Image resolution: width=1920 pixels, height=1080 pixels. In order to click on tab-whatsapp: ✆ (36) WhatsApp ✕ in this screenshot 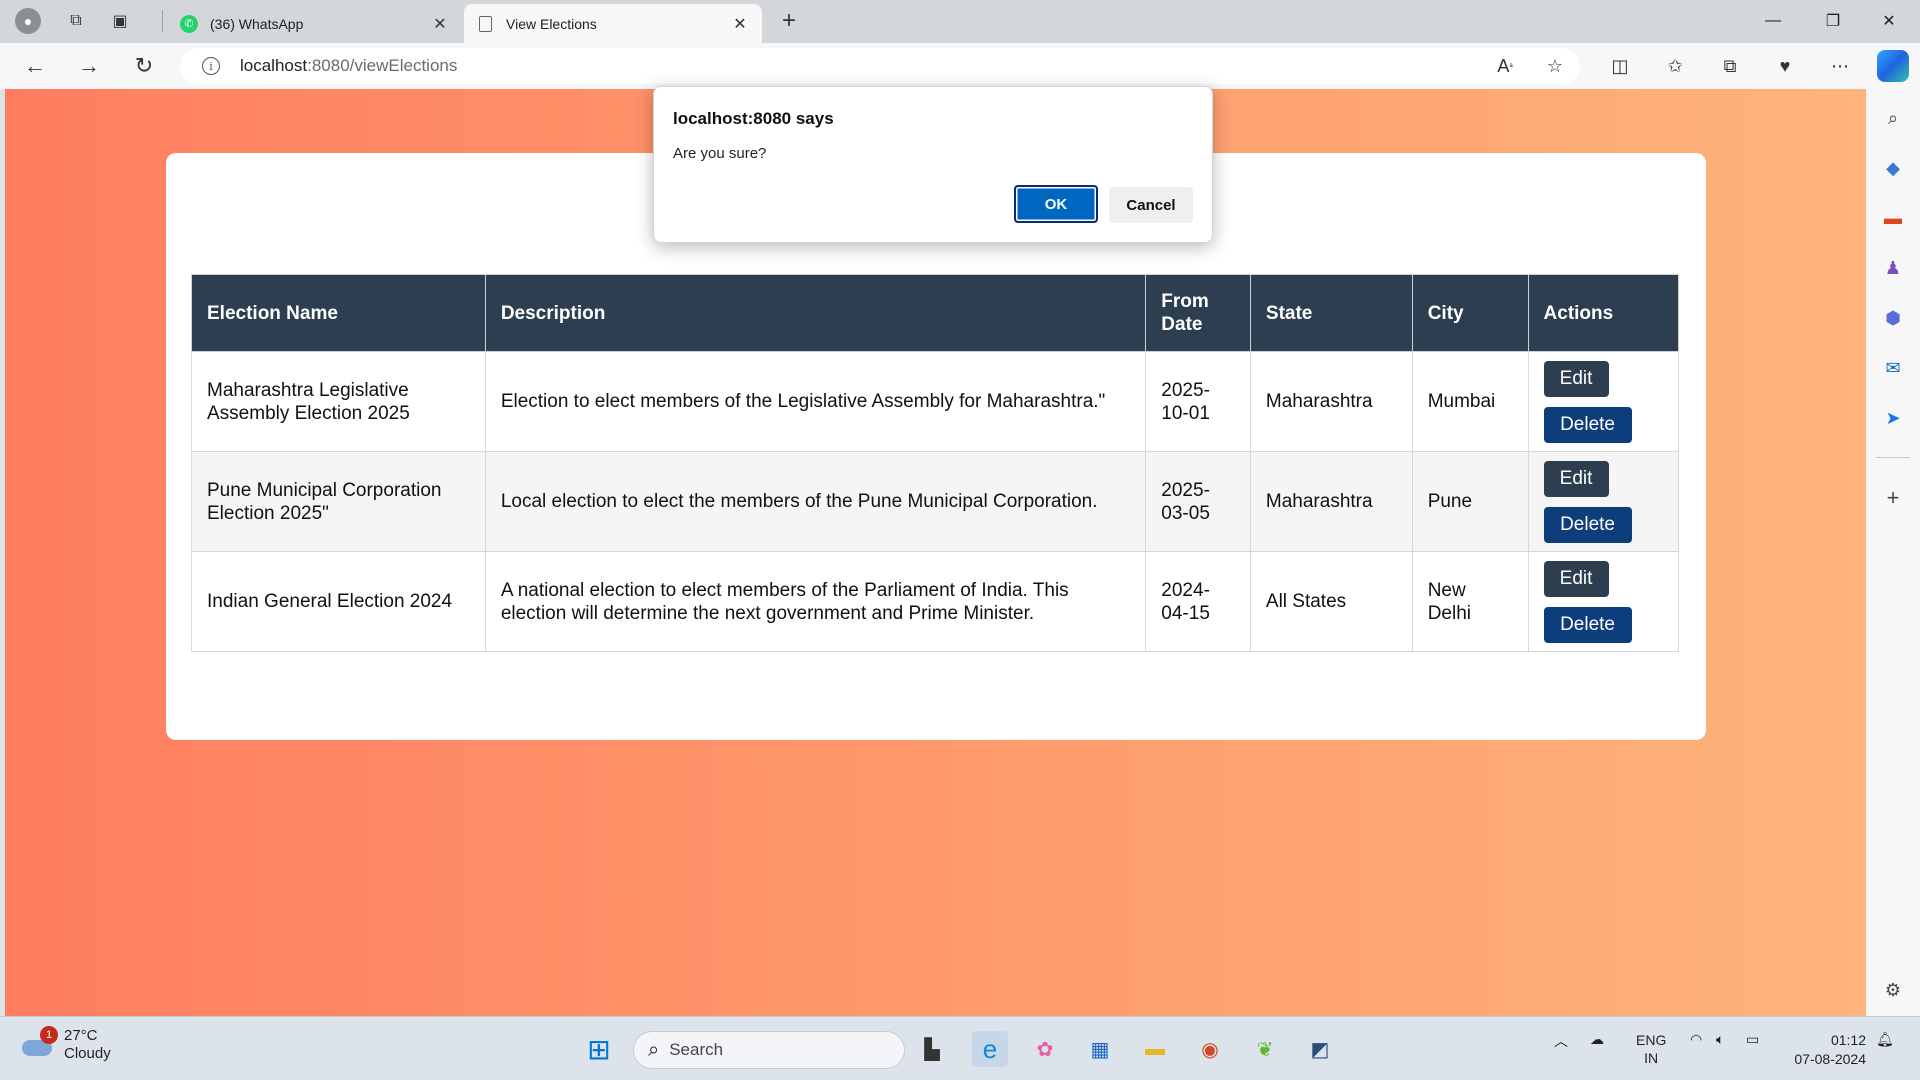, I will do `click(315, 23)`.